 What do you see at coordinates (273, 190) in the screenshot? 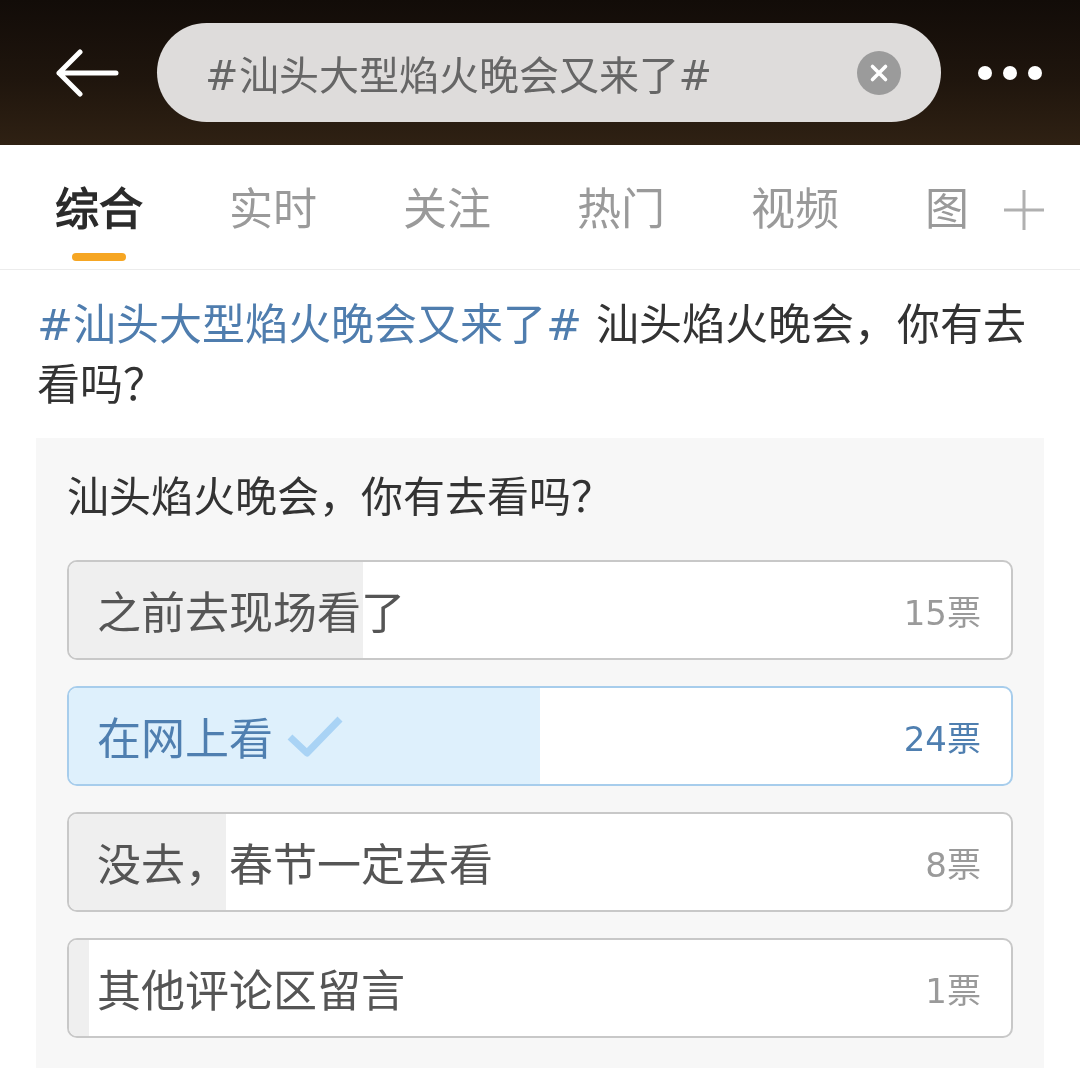
I see `tab: 实时` at bounding box center [273, 190].